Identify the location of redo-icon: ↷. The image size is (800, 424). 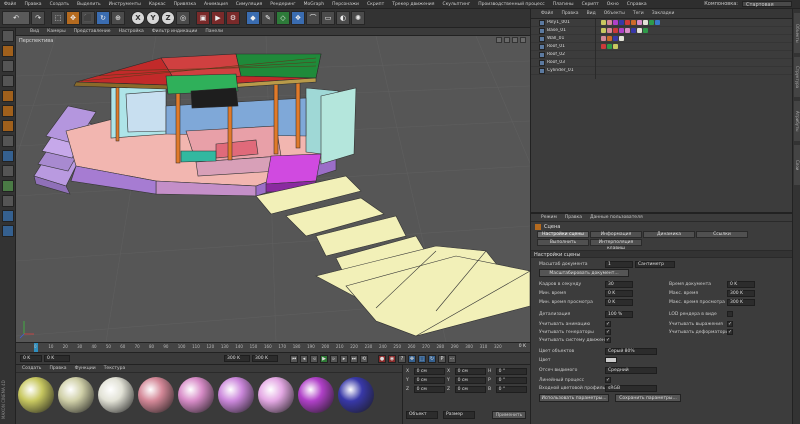
(38, 18).